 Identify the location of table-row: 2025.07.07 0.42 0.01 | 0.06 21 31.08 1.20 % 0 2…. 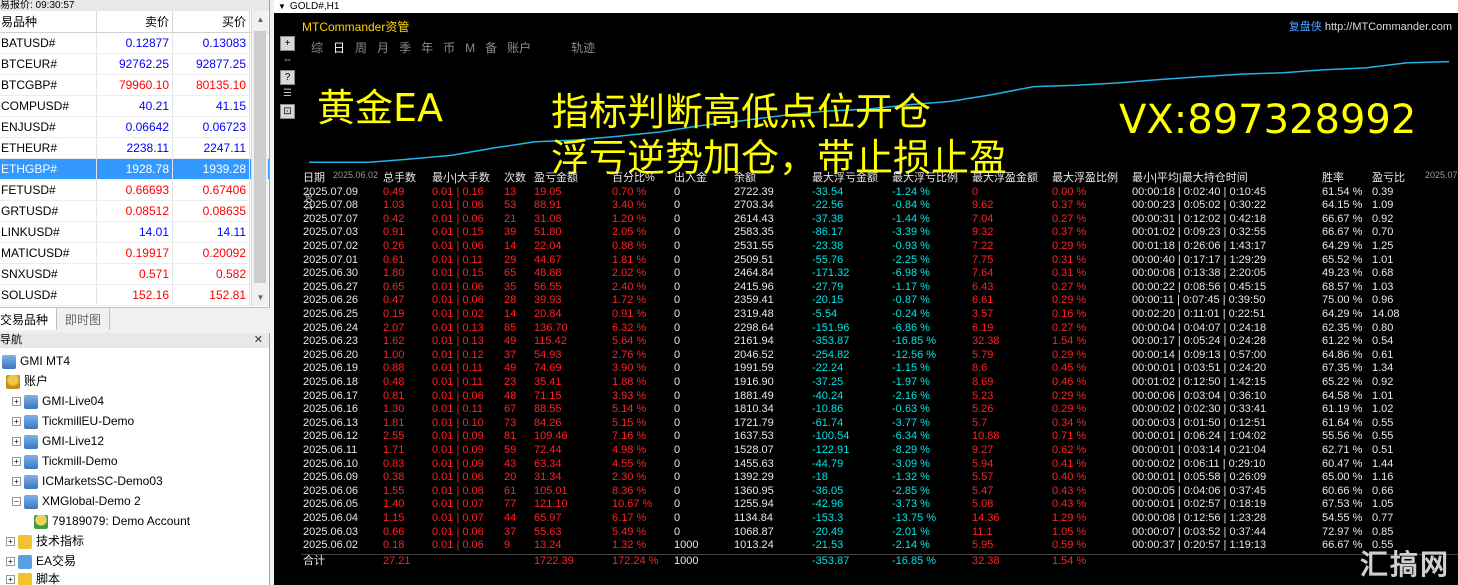
(879, 220).